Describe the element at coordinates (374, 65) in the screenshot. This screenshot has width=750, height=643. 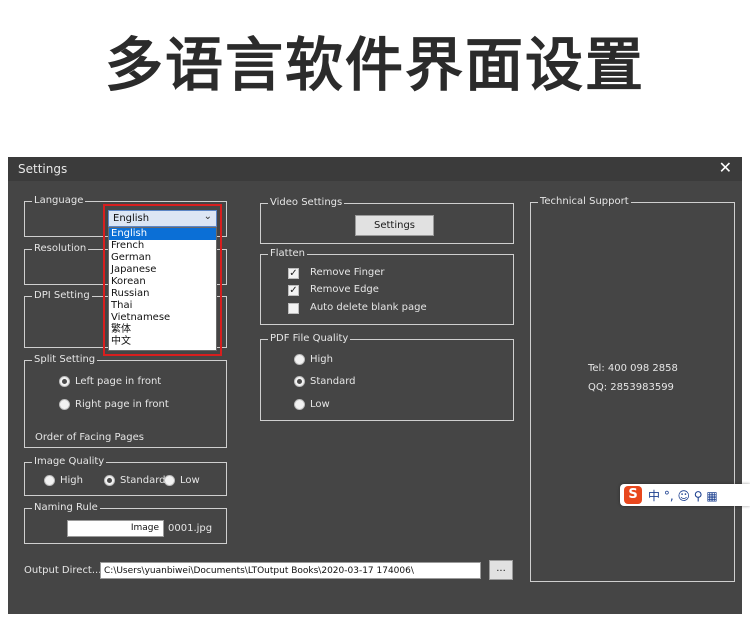
I see `page-banner-title: 多语言软件界面设置` at that location.